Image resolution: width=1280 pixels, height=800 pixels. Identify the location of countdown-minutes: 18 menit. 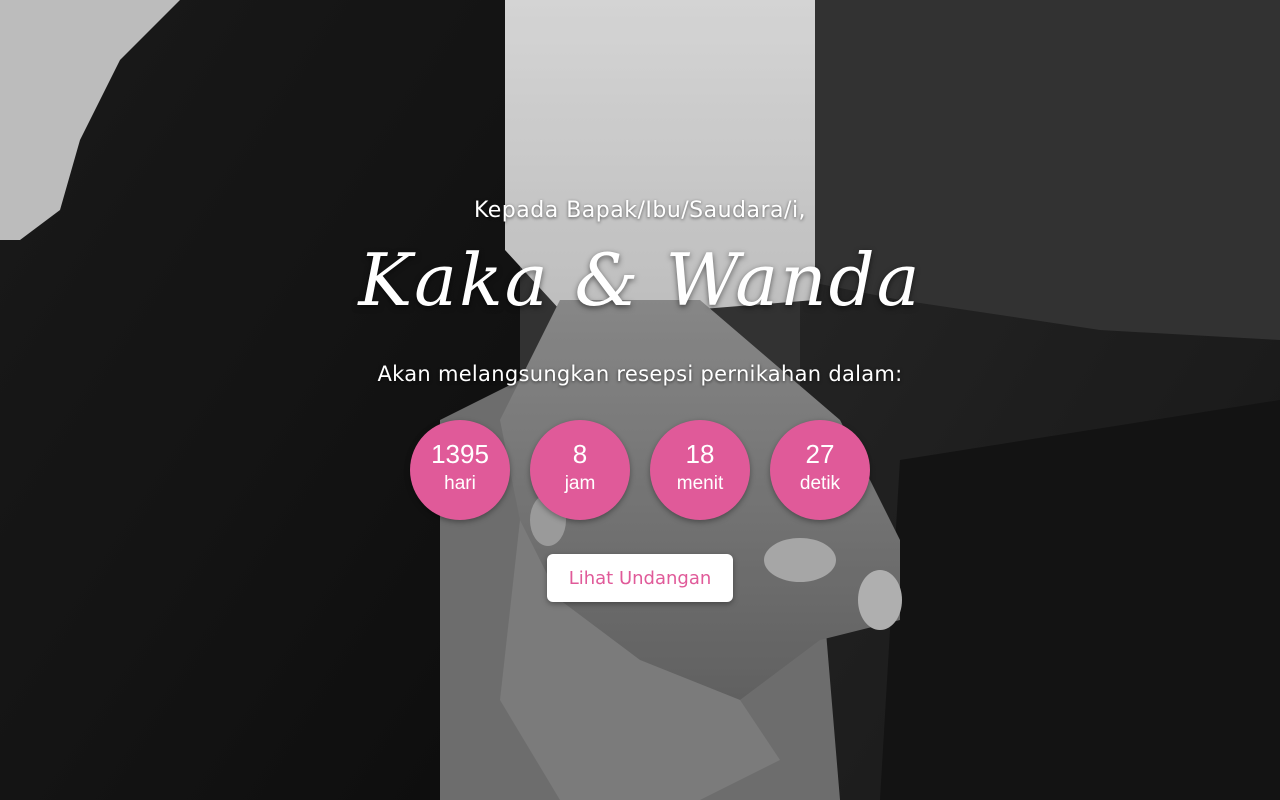
(700, 470).